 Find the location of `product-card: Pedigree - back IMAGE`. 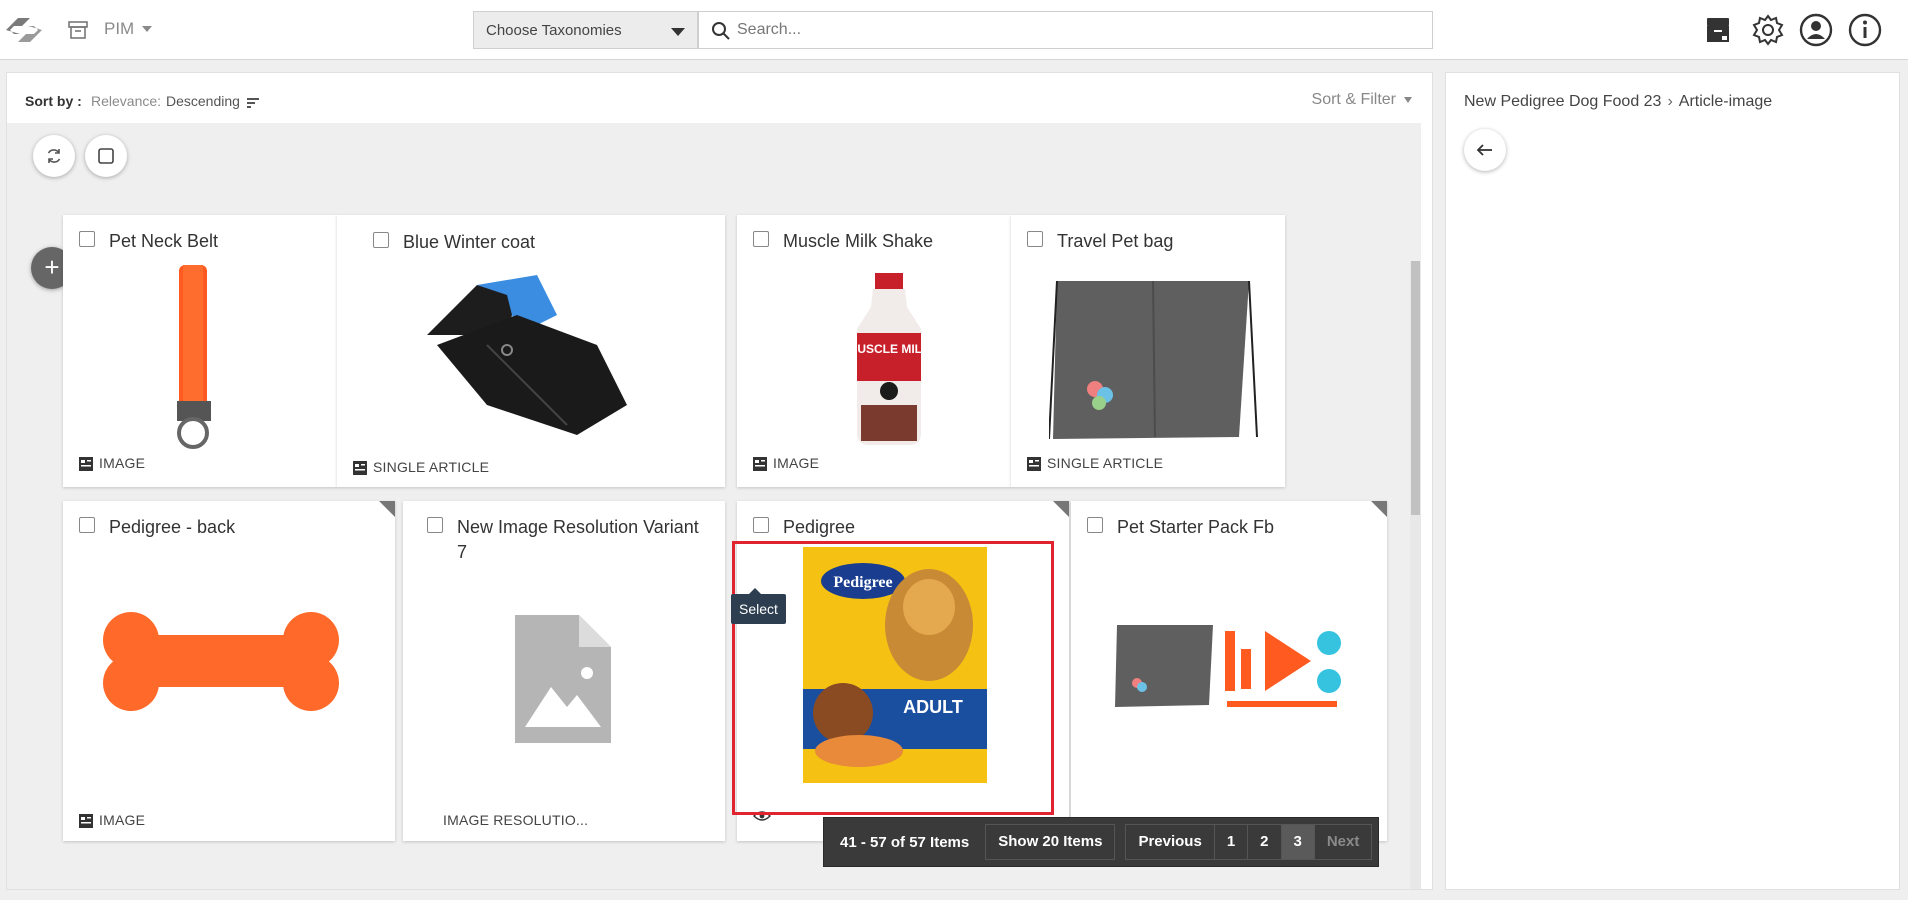

product-card: Pedigree - back IMAGE is located at coordinates (229, 671).